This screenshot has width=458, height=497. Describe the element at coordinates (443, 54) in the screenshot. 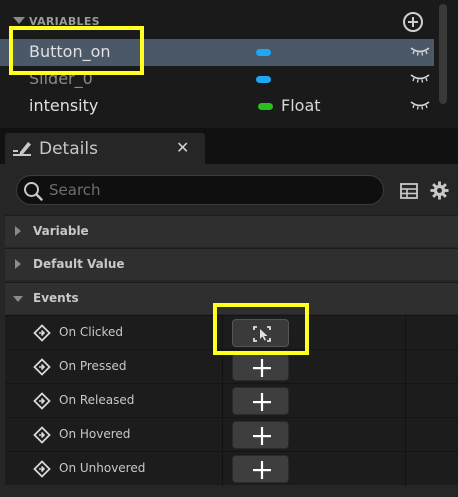

I see `variables-scrollbar` at that location.